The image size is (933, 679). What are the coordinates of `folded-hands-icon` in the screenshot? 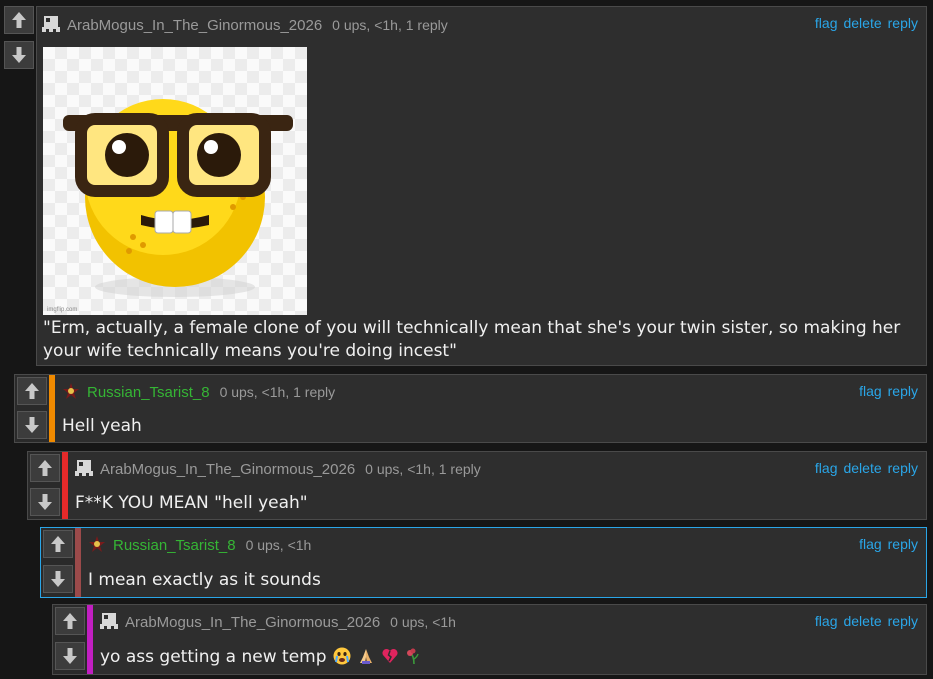 It's located at (365, 656).